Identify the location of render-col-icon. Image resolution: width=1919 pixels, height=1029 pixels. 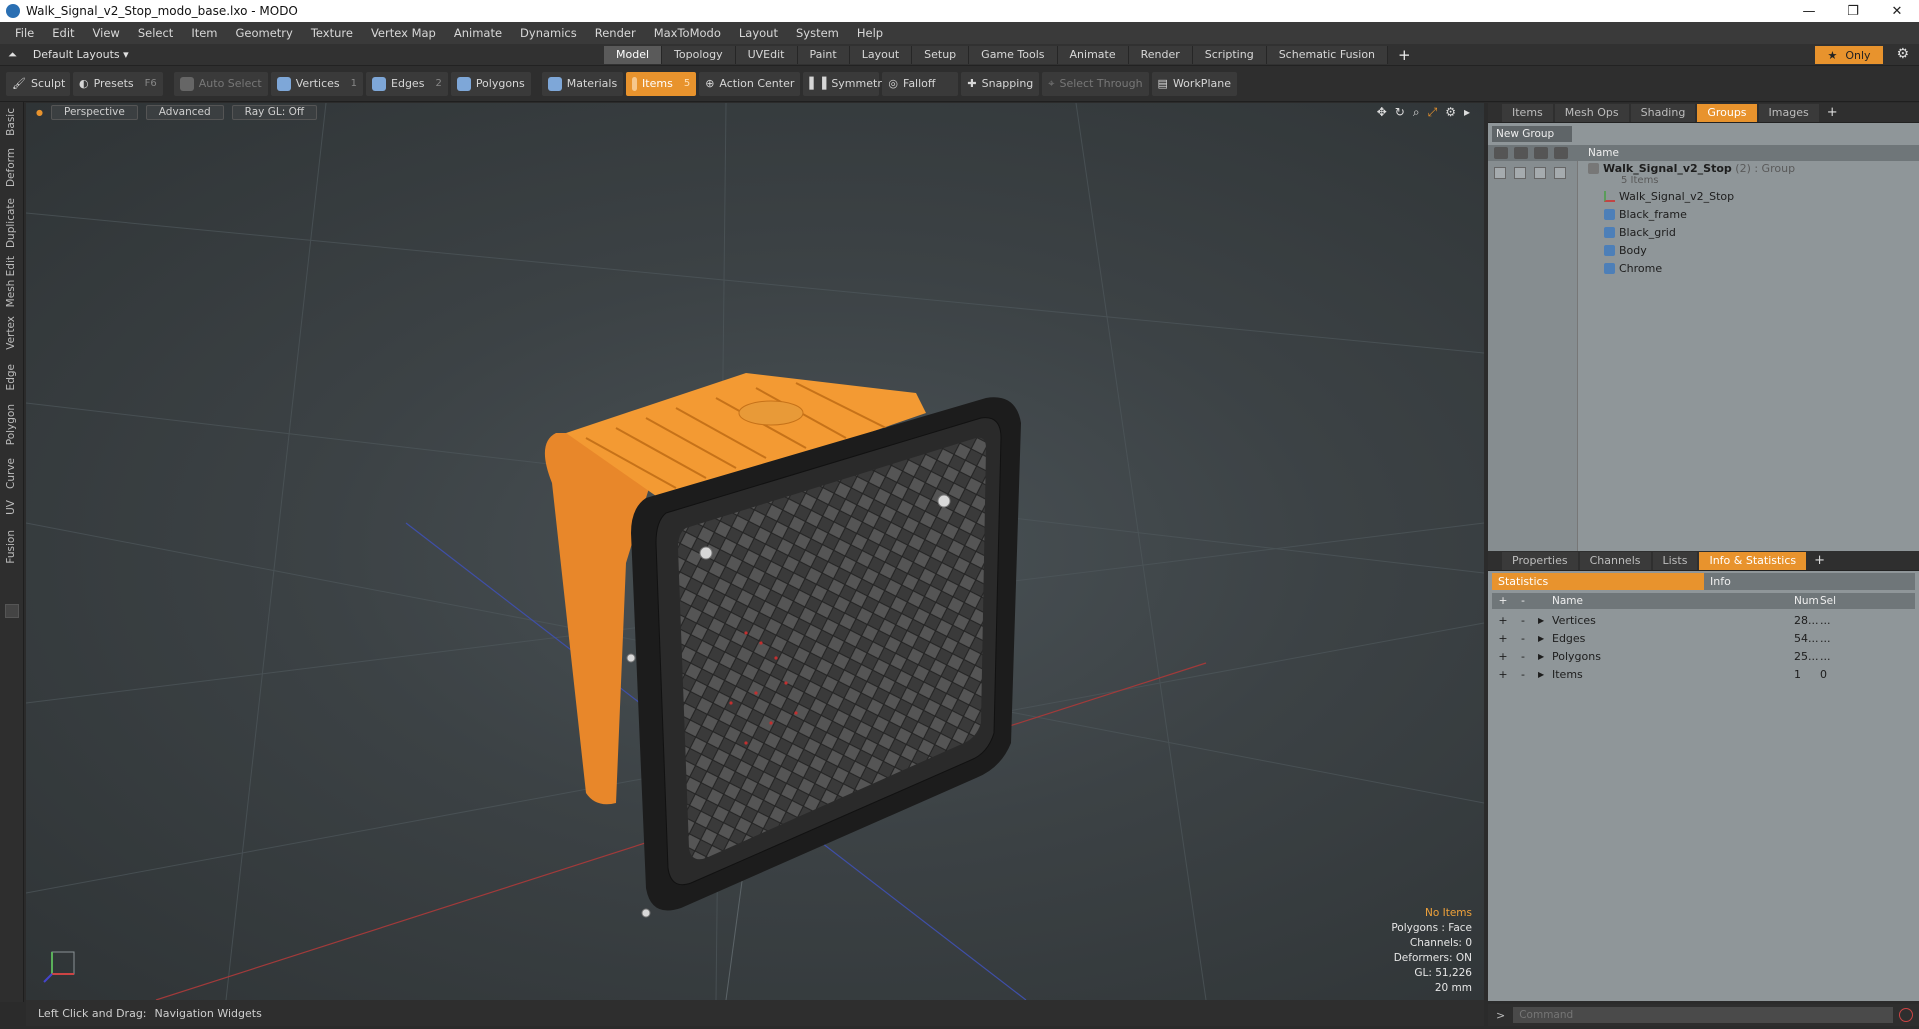
(1521, 153).